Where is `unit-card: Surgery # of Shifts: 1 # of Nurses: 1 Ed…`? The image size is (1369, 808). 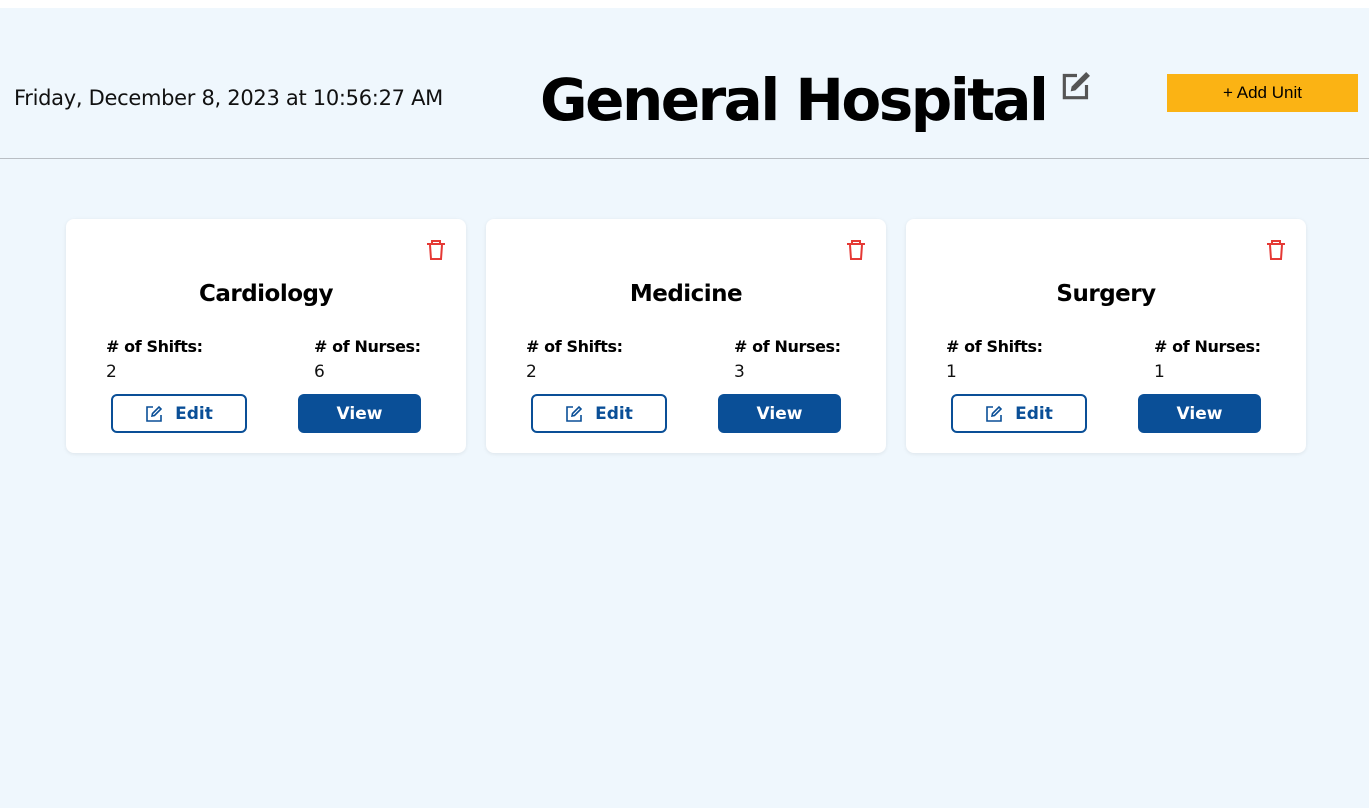
unit-card: Surgery # of Shifts: 1 # of Nurses: 1 Ed… is located at coordinates (1106, 336).